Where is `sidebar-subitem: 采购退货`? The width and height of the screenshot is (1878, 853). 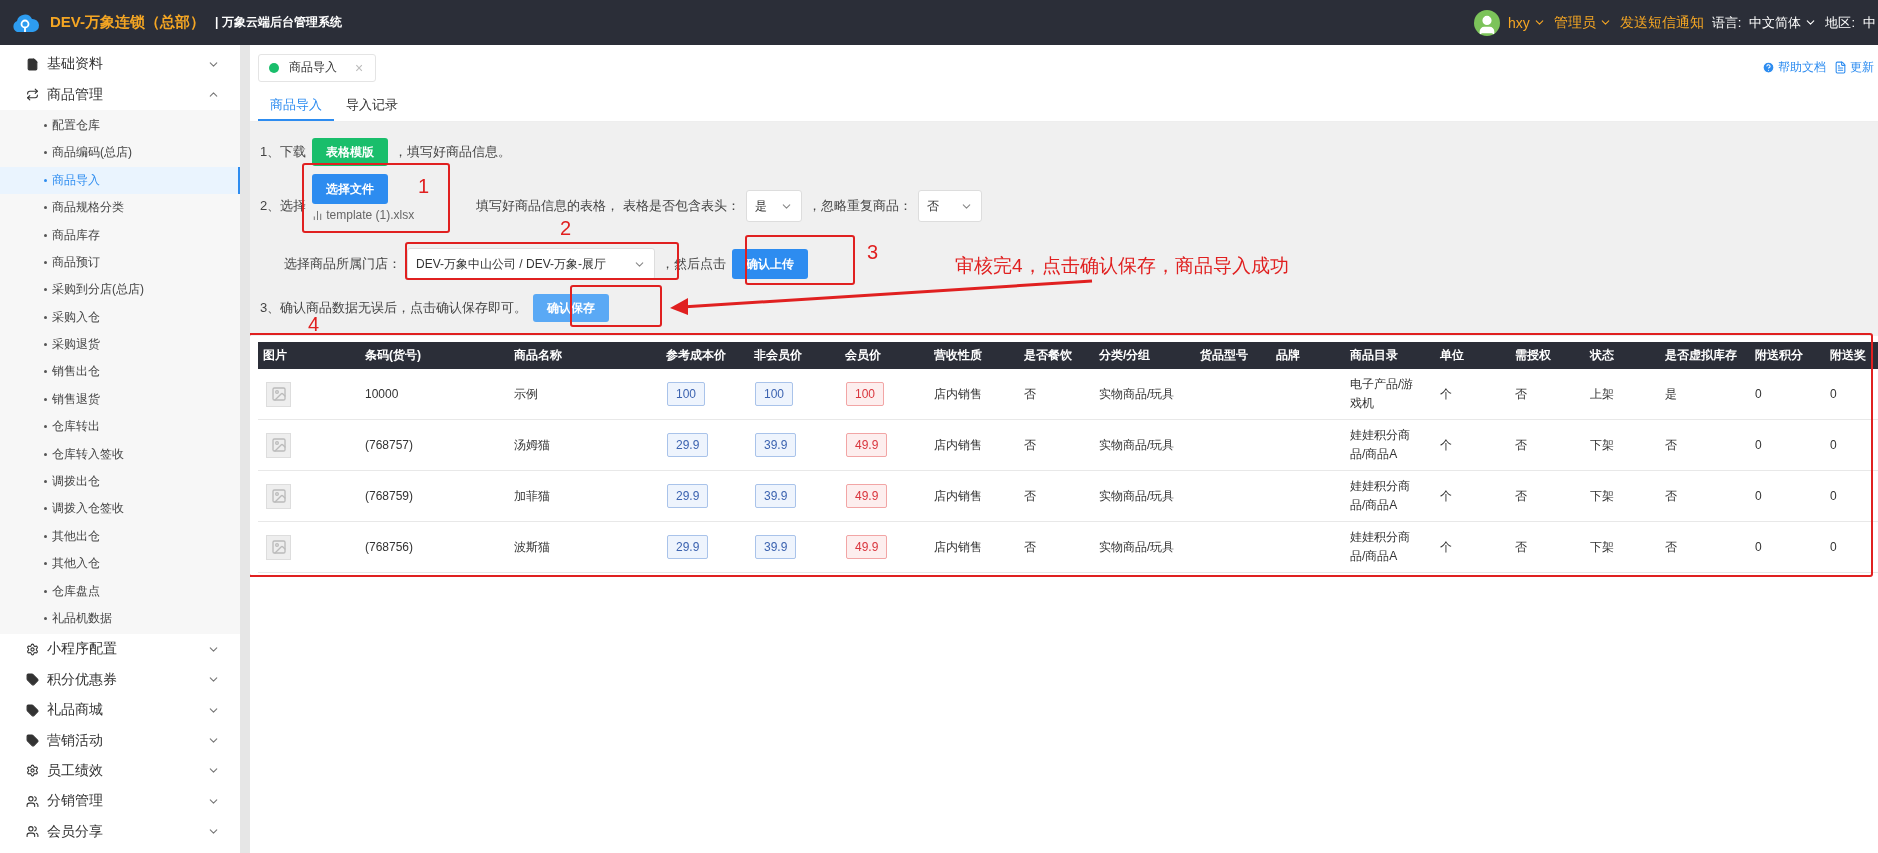 sidebar-subitem: 采购退货 is located at coordinates (120, 344).